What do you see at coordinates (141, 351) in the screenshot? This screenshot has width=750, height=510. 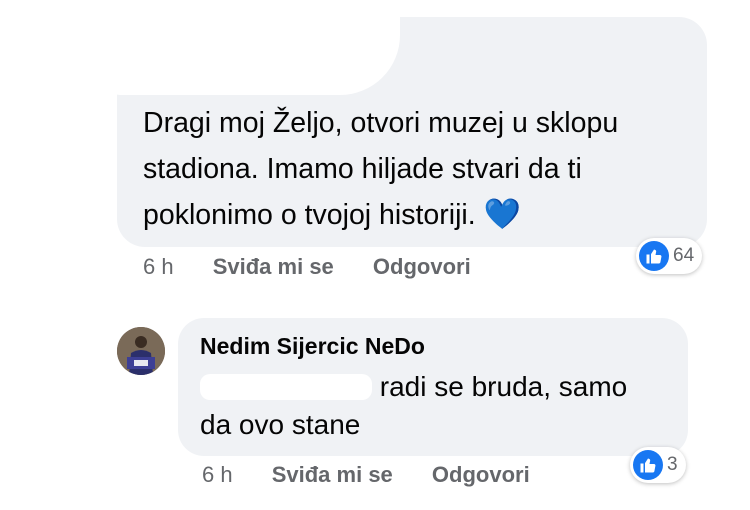 I see `user-avatar` at bounding box center [141, 351].